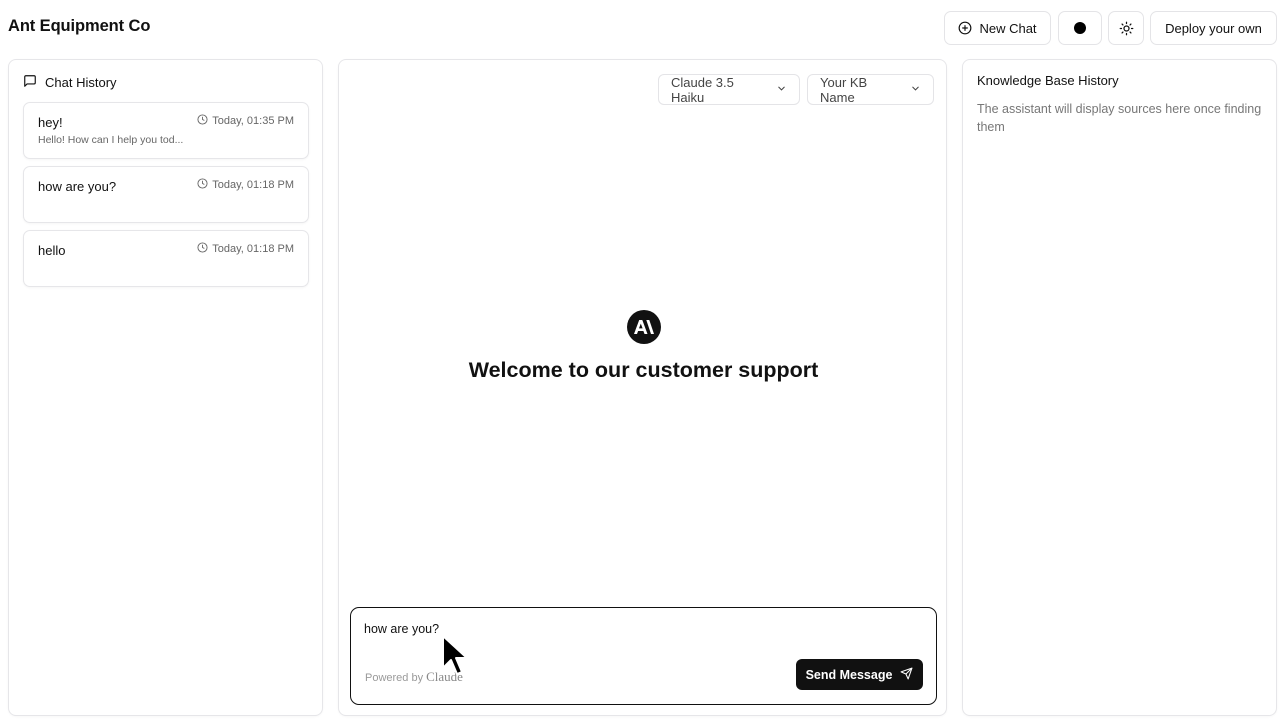 Image resolution: width=1280 pixels, height=720 pixels. What do you see at coordinates (30, 82) in the screenshot?
I see `message-square-icon` at bounding box center [30, 82].